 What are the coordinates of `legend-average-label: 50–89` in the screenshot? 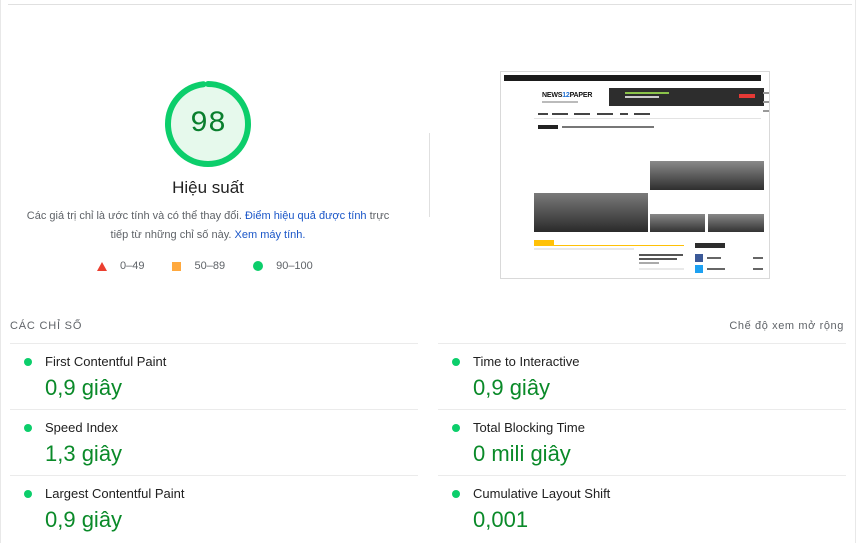 It's located at (210, 266).